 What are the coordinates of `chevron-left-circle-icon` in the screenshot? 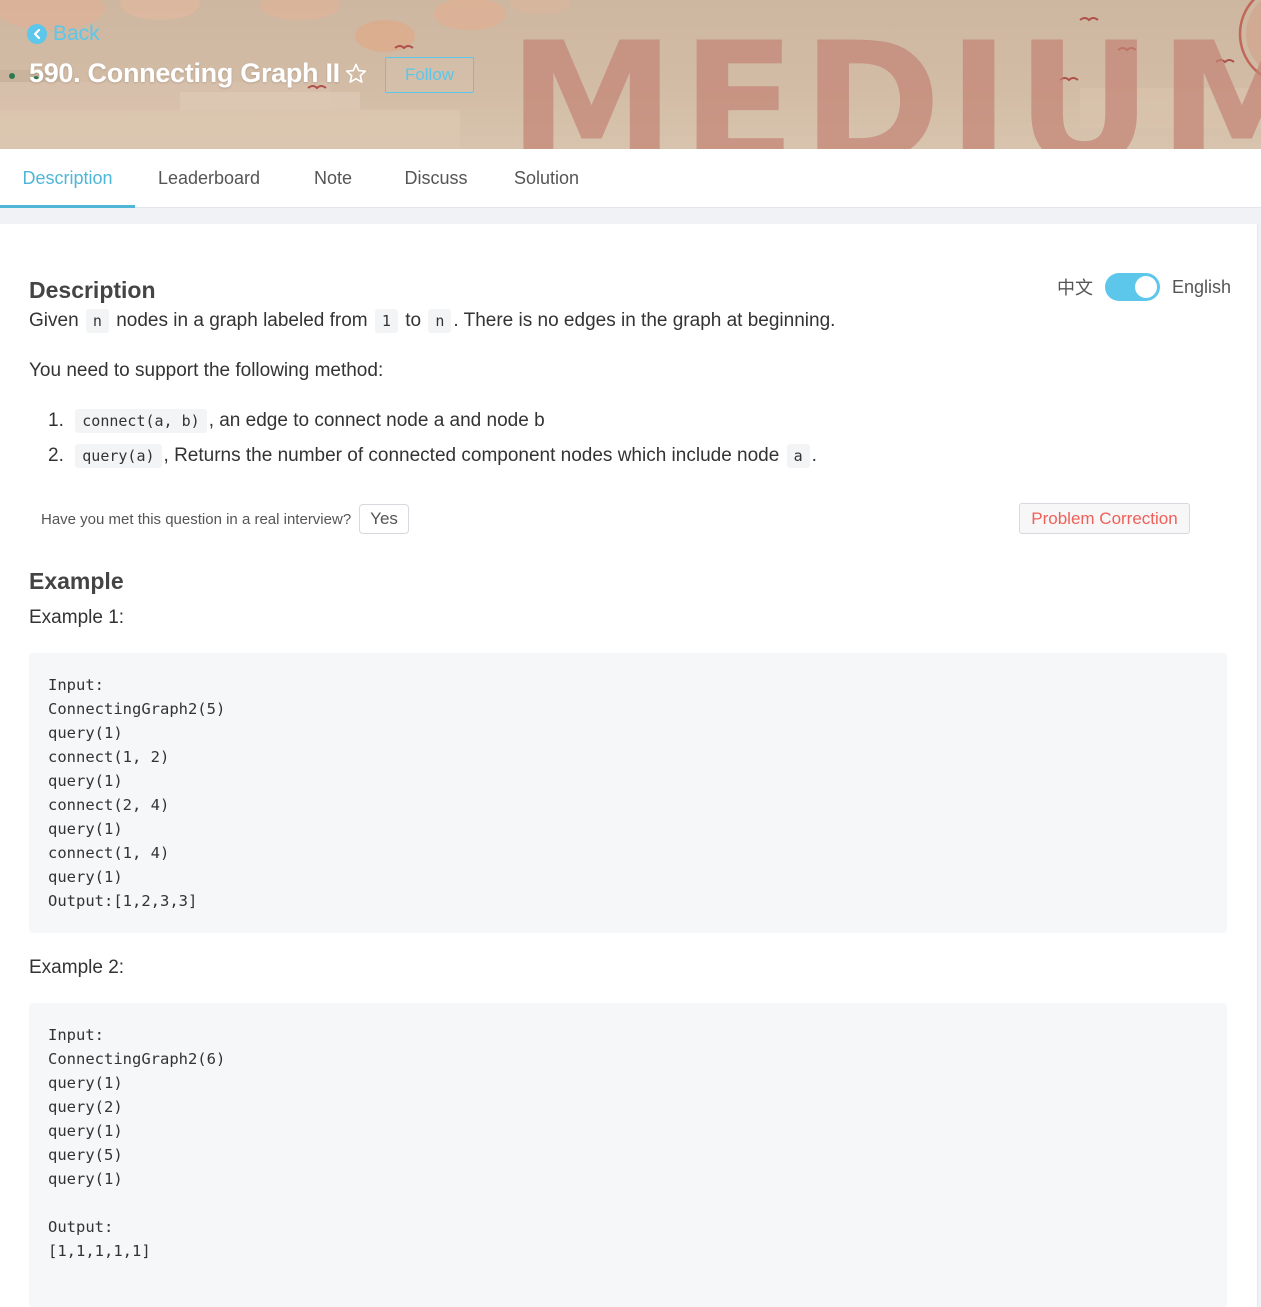 It's located at (37, 34).